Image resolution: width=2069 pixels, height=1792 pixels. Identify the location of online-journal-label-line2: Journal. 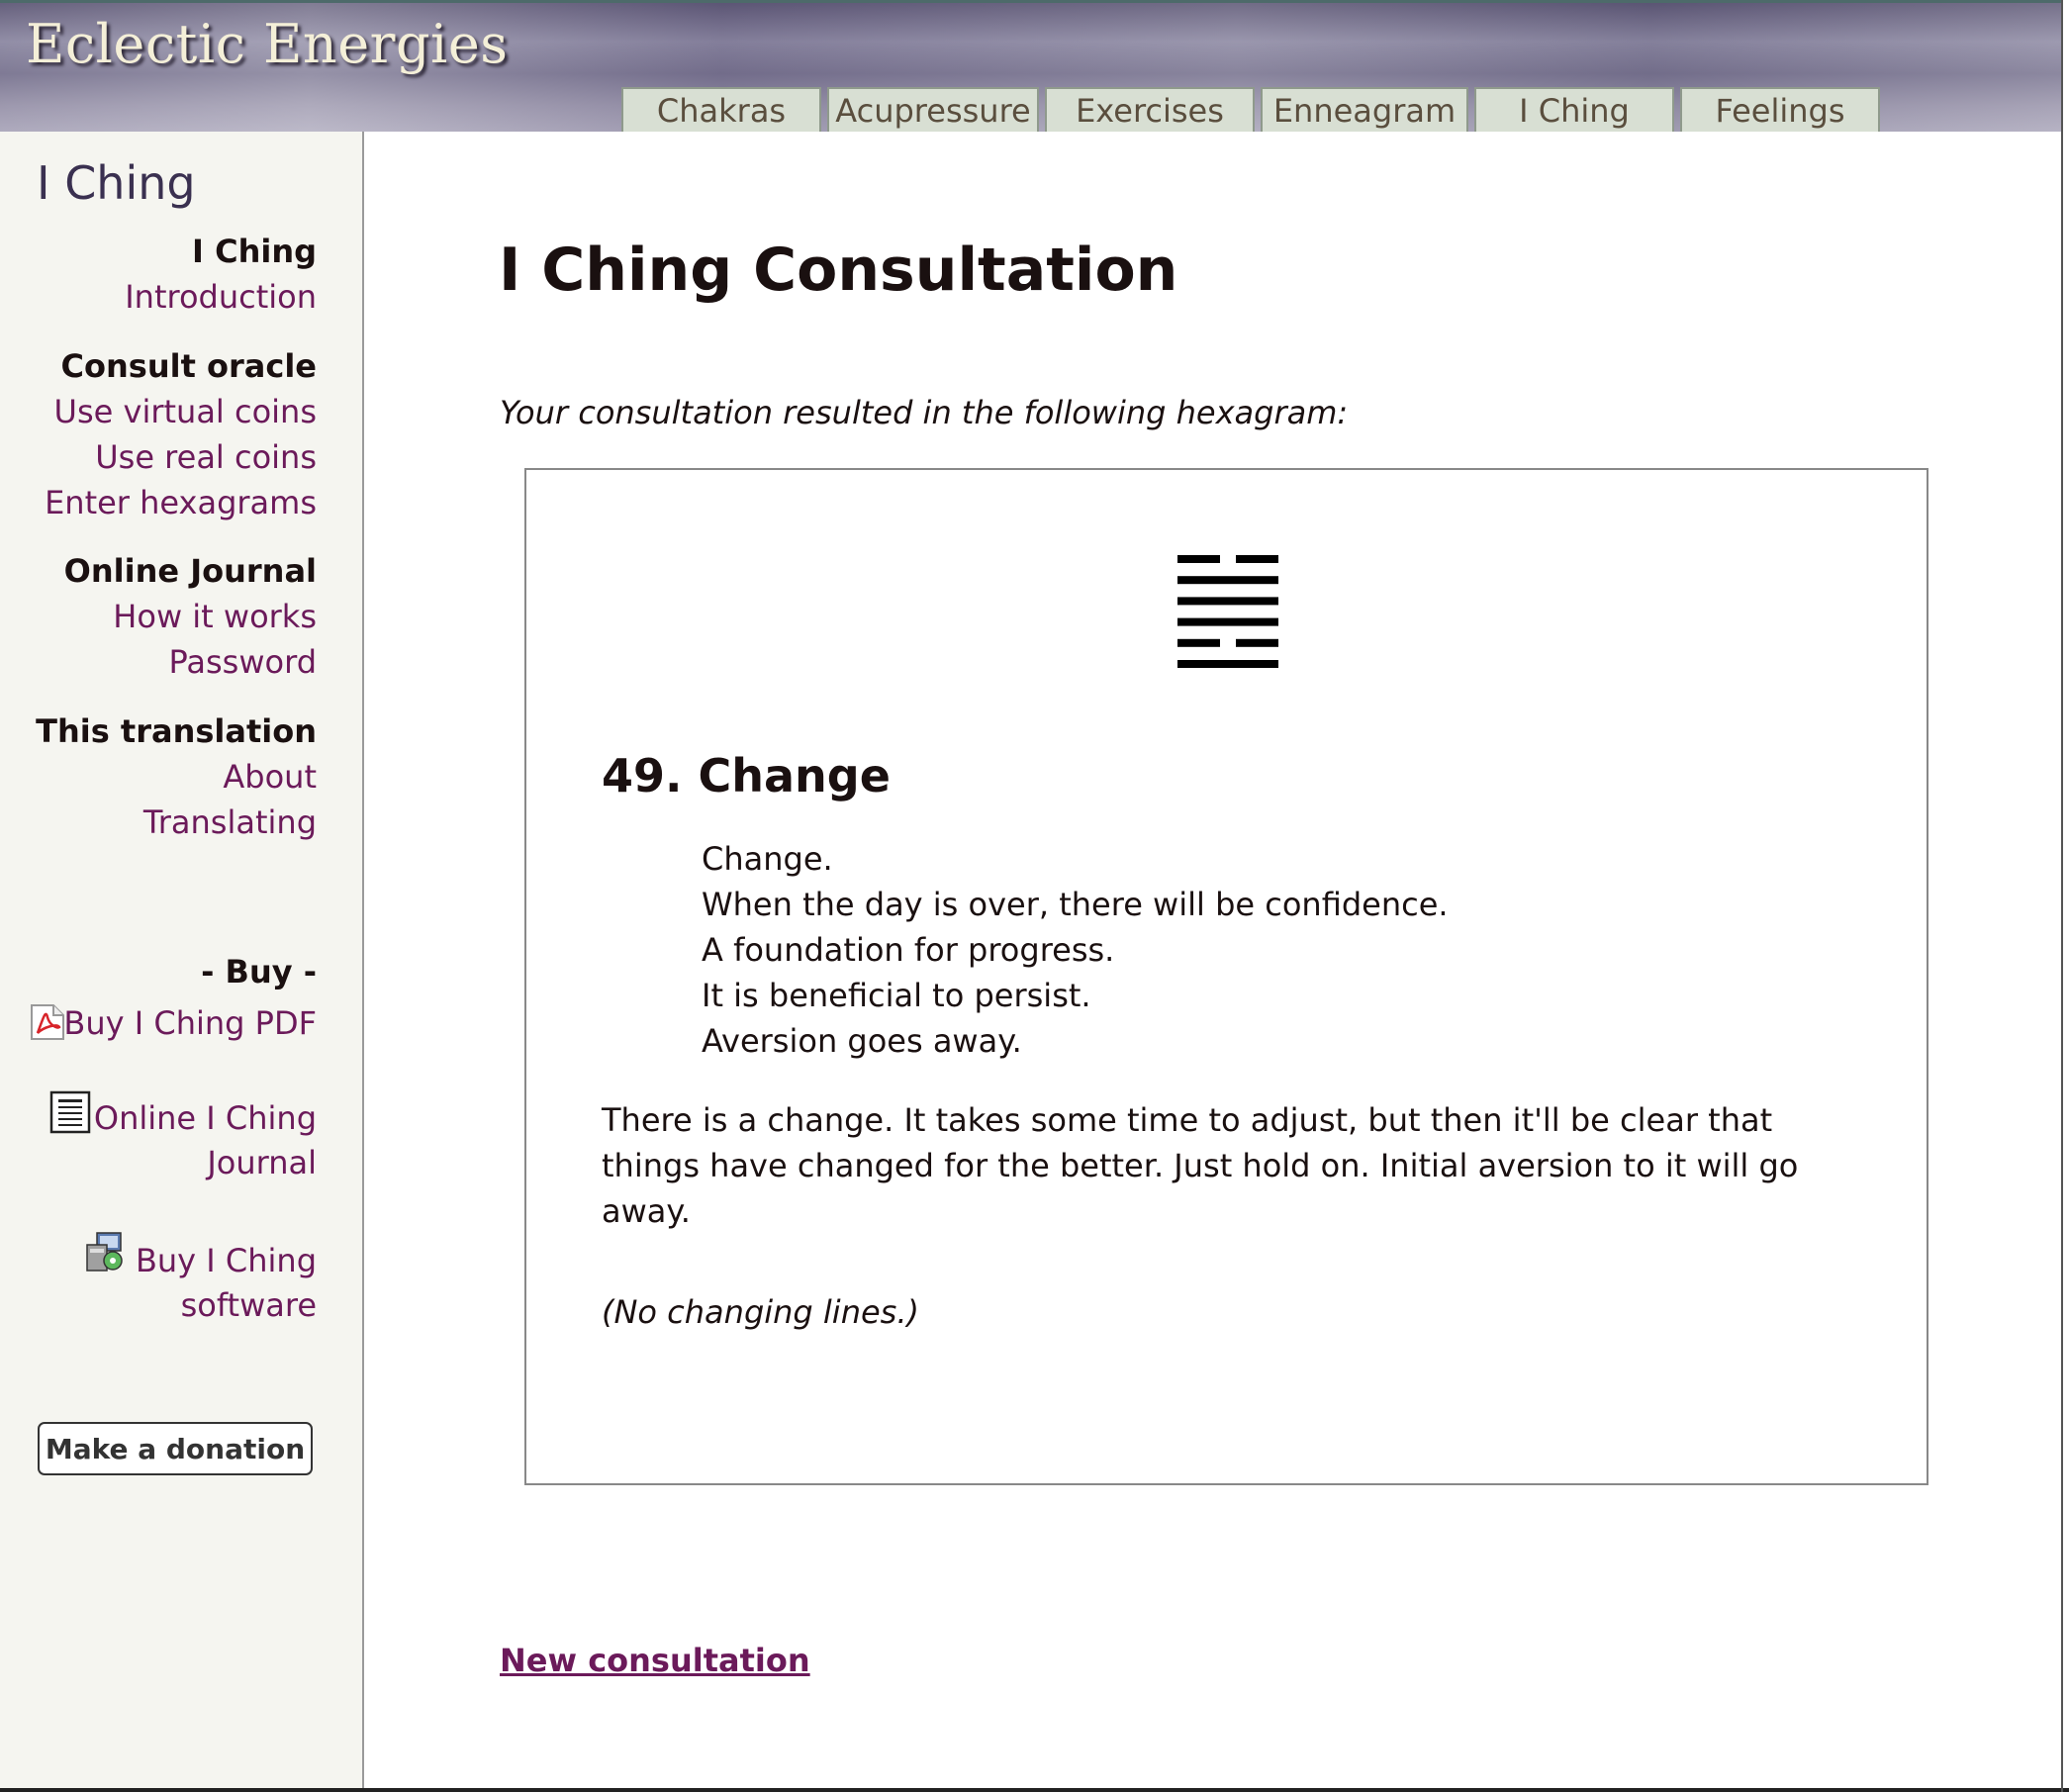
(262, 1162).